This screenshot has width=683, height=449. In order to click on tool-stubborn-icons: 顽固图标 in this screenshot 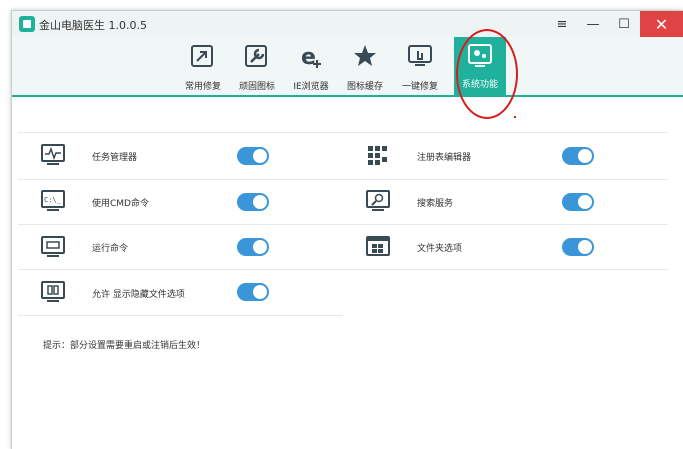, I will do `click(257, 68)`.